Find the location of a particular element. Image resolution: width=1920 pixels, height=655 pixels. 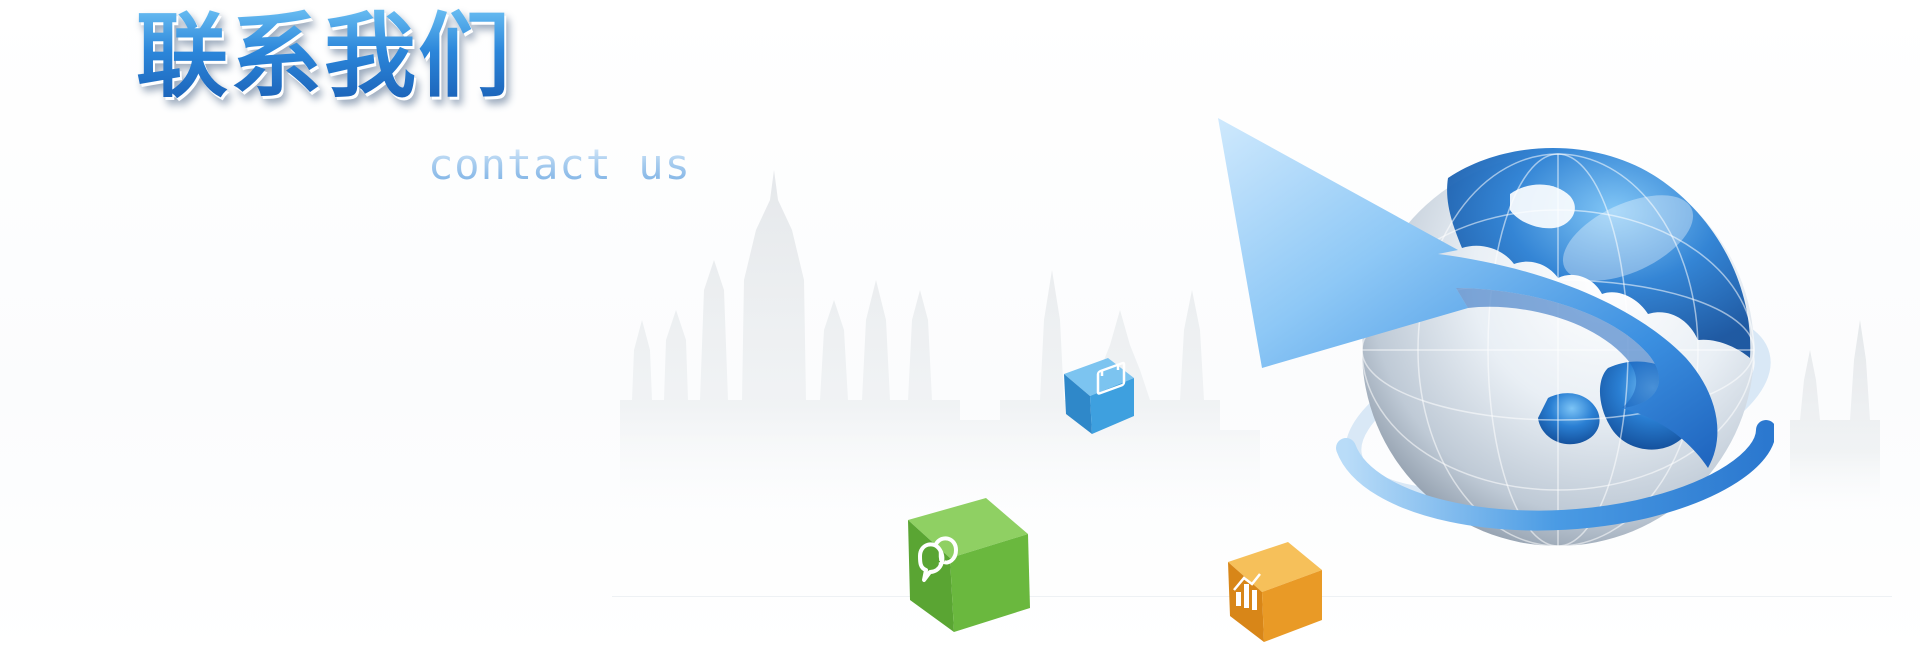

page-title: 联系我们 is located at coordinates (324, 56).